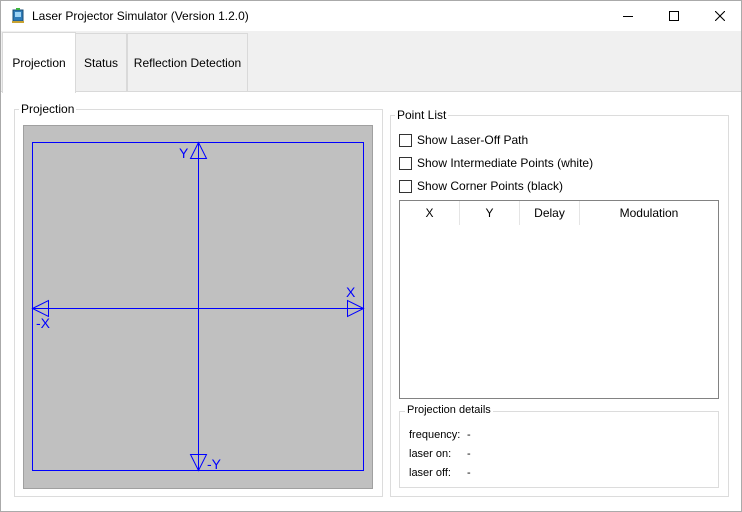 The image size is (742, 512). What do you see at coordinates (43, 323) in the screenshot?
I see `x-negative-label: -X` at bounding box center [43, 323].